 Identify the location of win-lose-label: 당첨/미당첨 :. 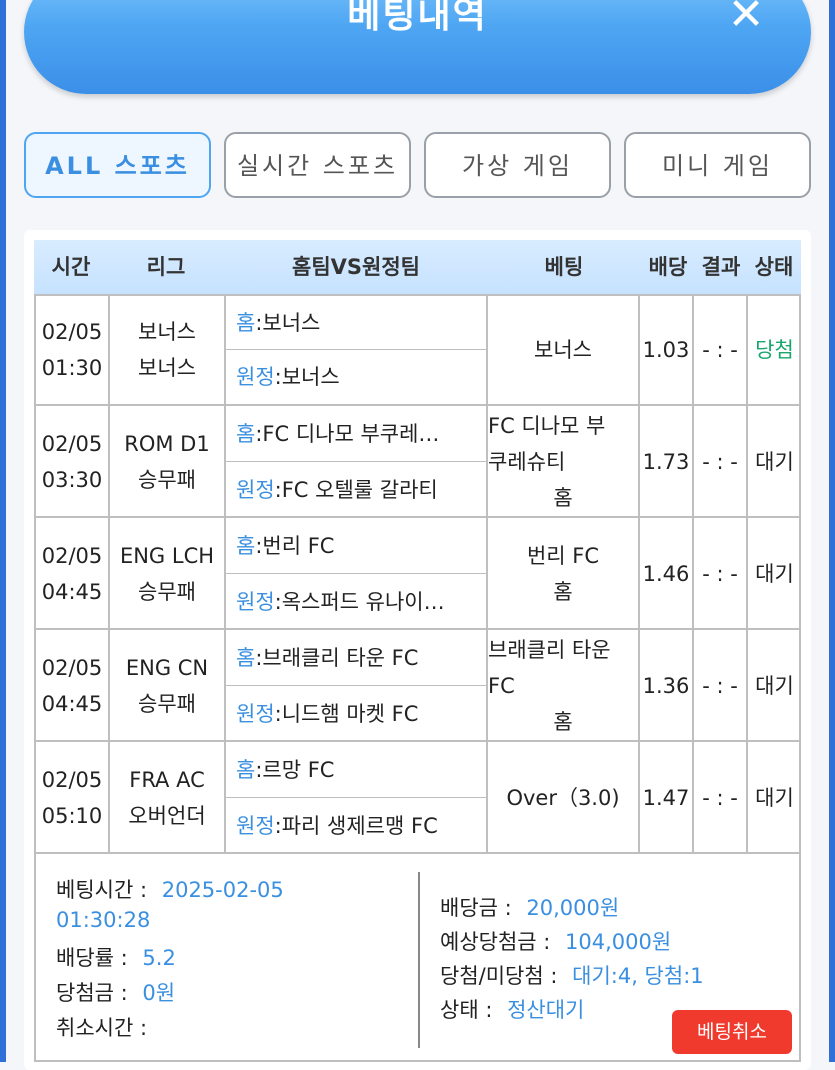
(499, 976).